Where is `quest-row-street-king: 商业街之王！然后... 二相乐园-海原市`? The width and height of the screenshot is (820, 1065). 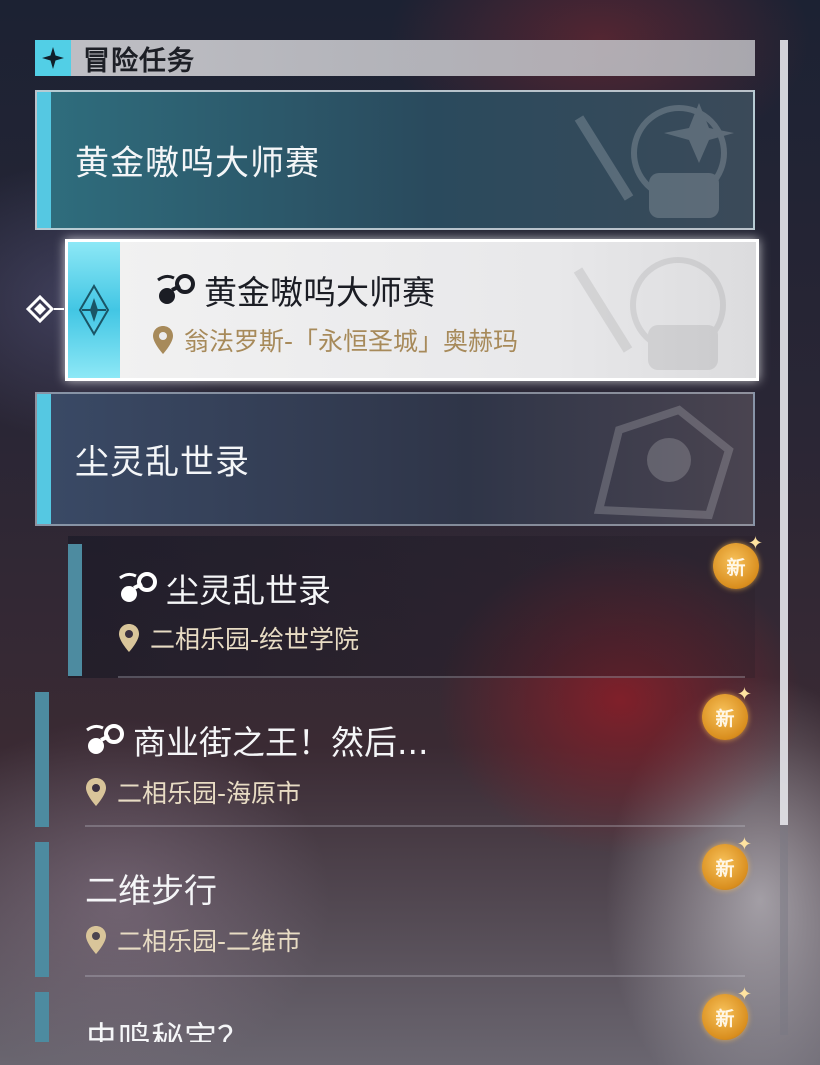
quest-row-street-king: 商业街之王！然后... 二相乐园-海原市 is located at coordinates (395, 759).